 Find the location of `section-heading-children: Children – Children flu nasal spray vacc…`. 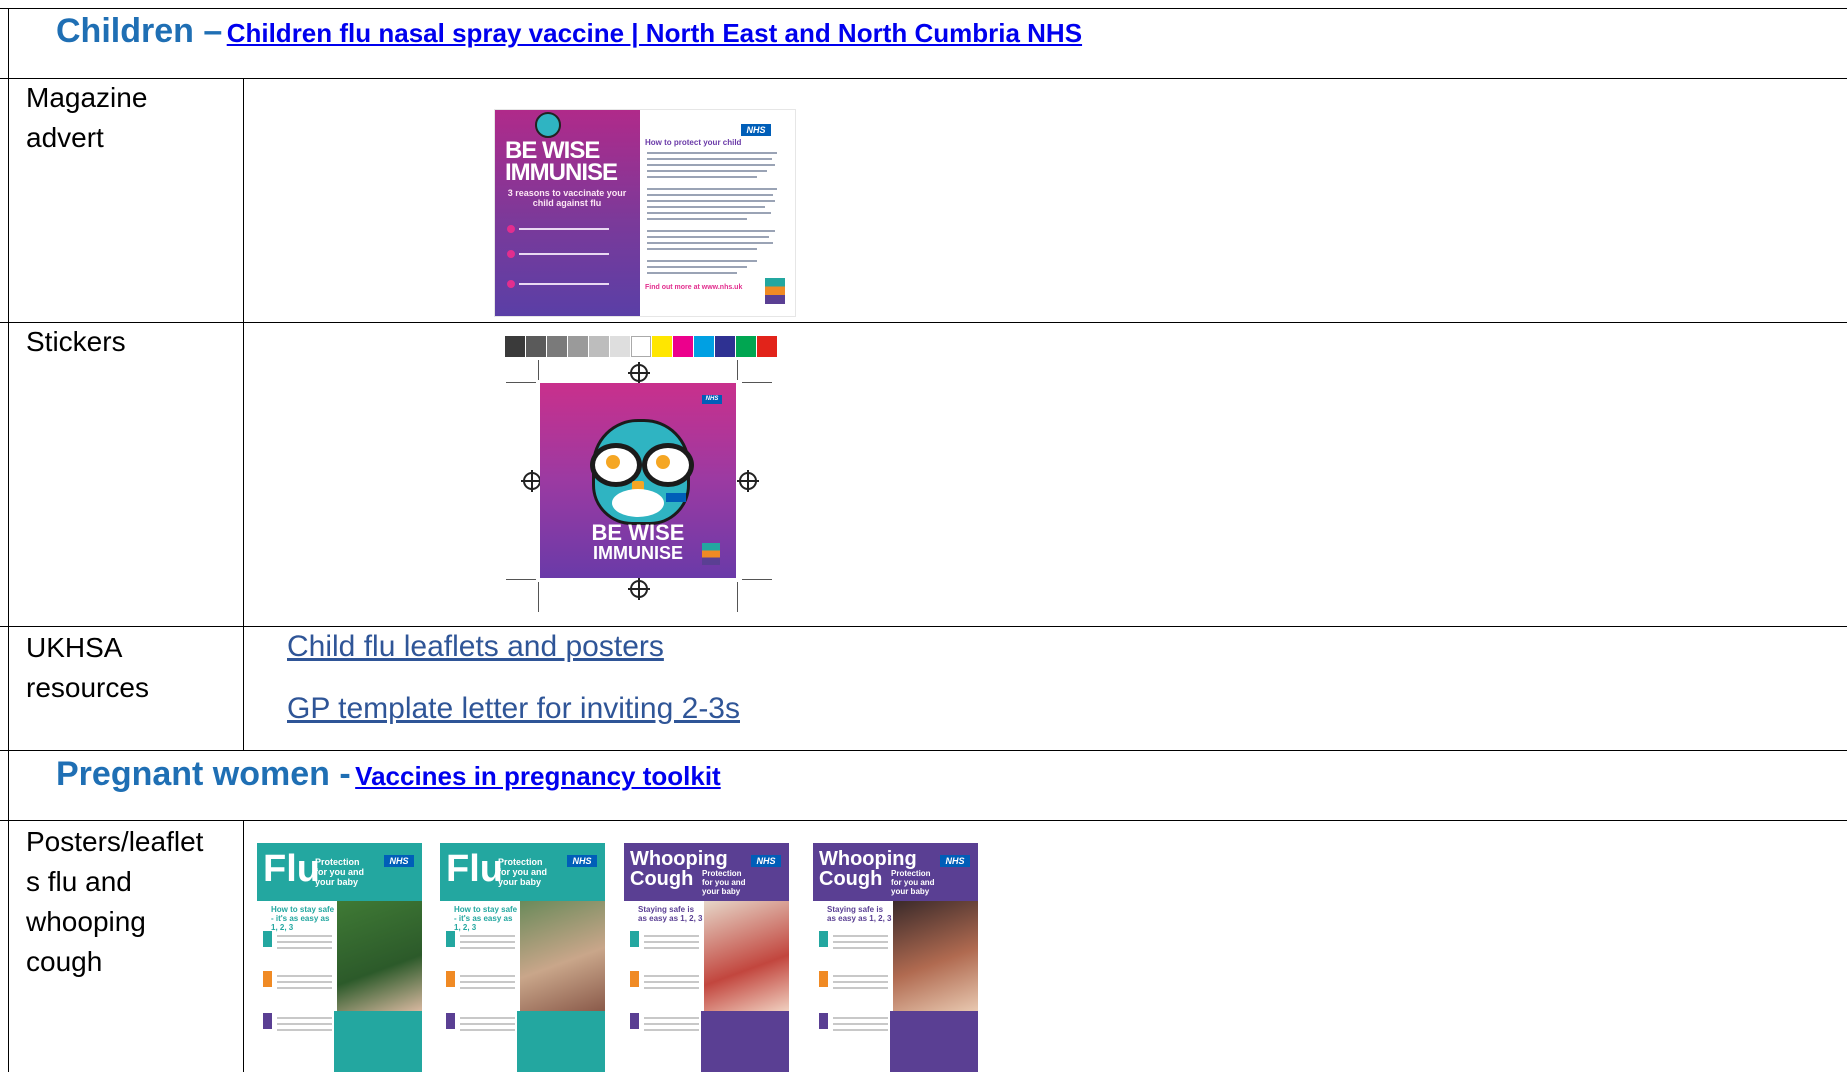

section-heading-children: Children – Children flu nasal spray vacc… is located at coordinates (569, 31).